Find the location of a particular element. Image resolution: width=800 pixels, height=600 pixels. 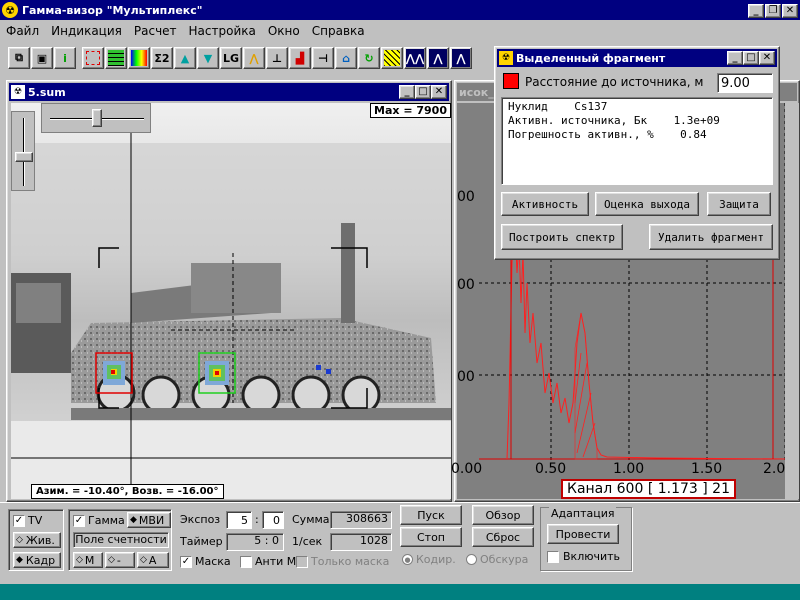

activity-button: Активность is located at coordinates (545, 204).